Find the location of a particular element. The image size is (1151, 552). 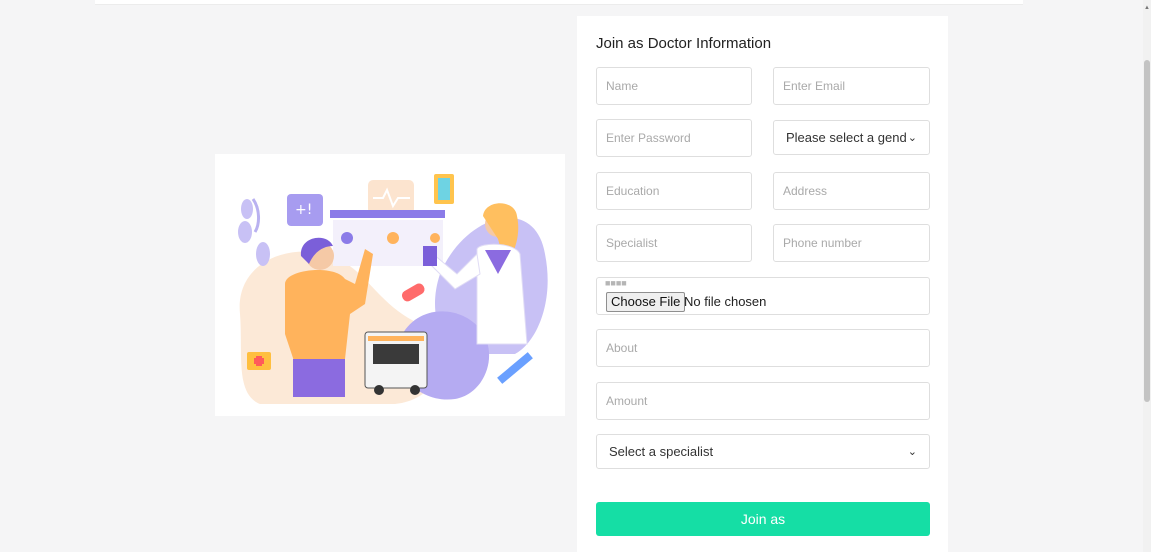

specialist-select: Select a specialist ⌄ is located at coordinates (763, 451).